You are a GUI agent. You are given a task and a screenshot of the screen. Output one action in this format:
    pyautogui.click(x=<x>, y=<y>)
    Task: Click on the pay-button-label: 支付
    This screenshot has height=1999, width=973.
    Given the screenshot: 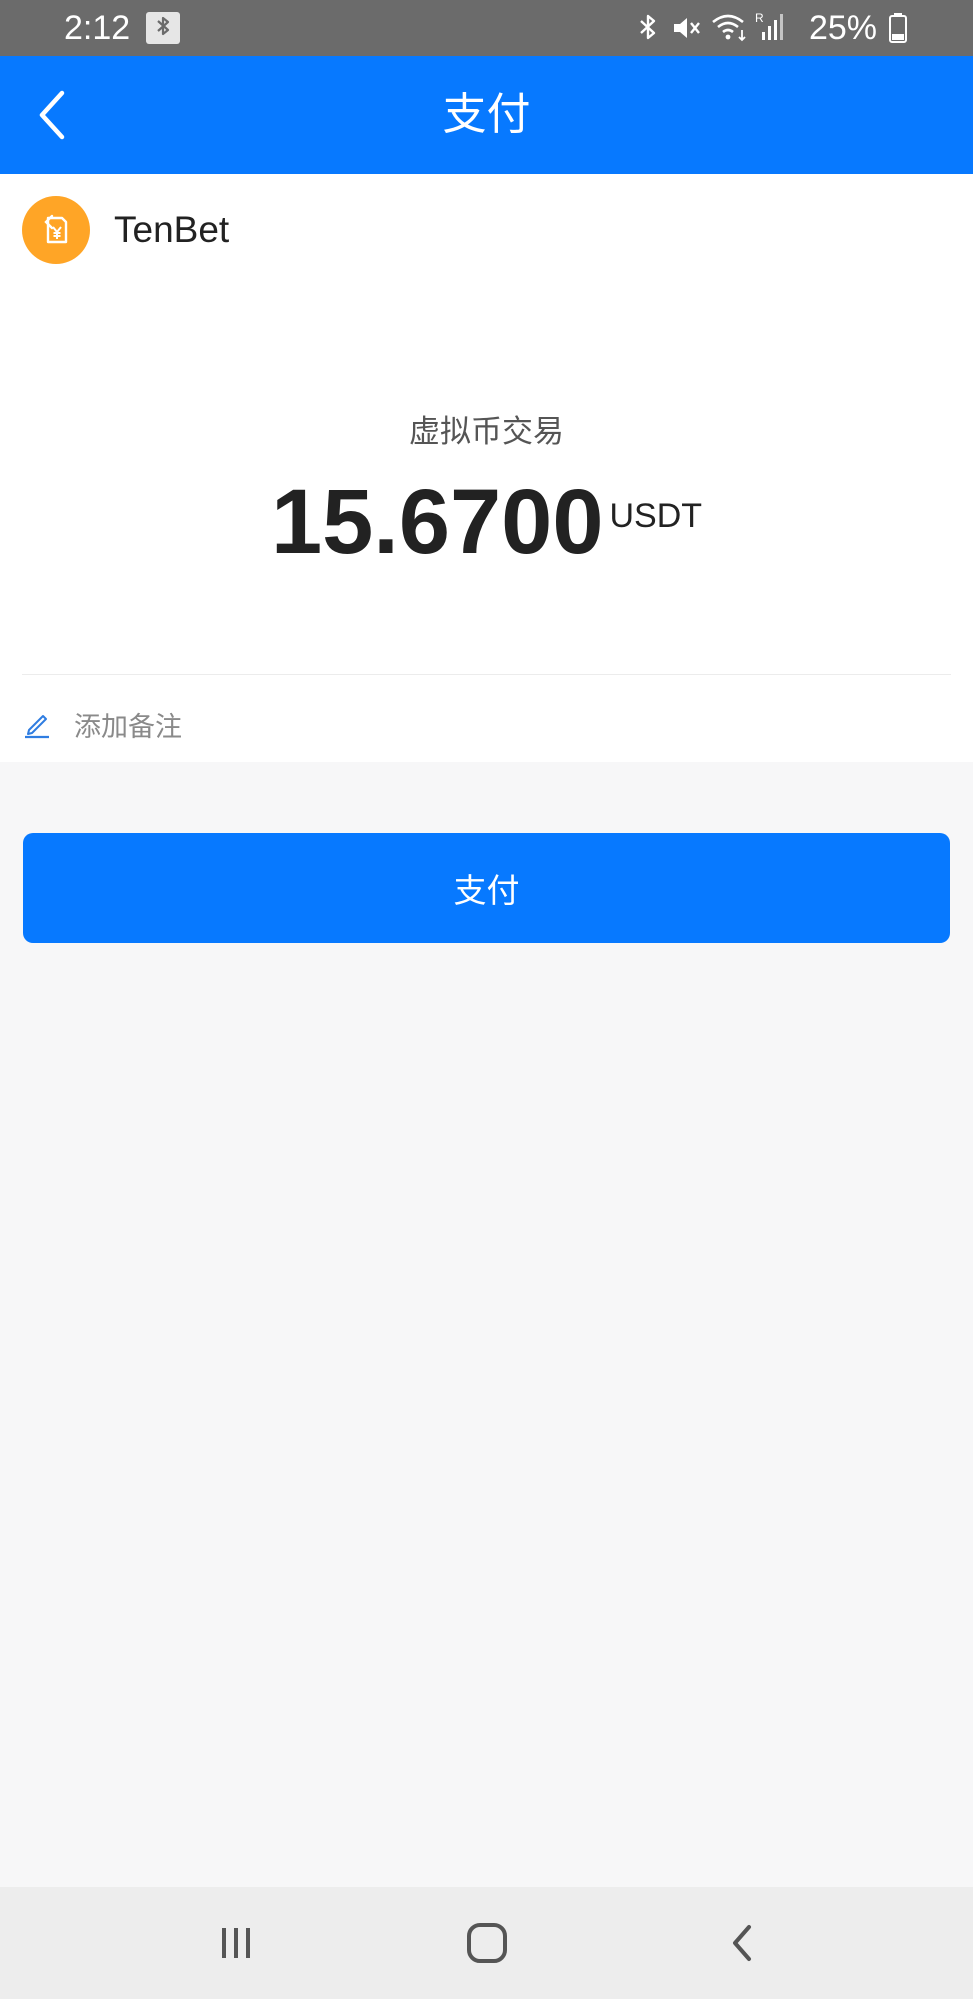 What is the action you would take?
    pyautogui.click(x=486, y=890)
    